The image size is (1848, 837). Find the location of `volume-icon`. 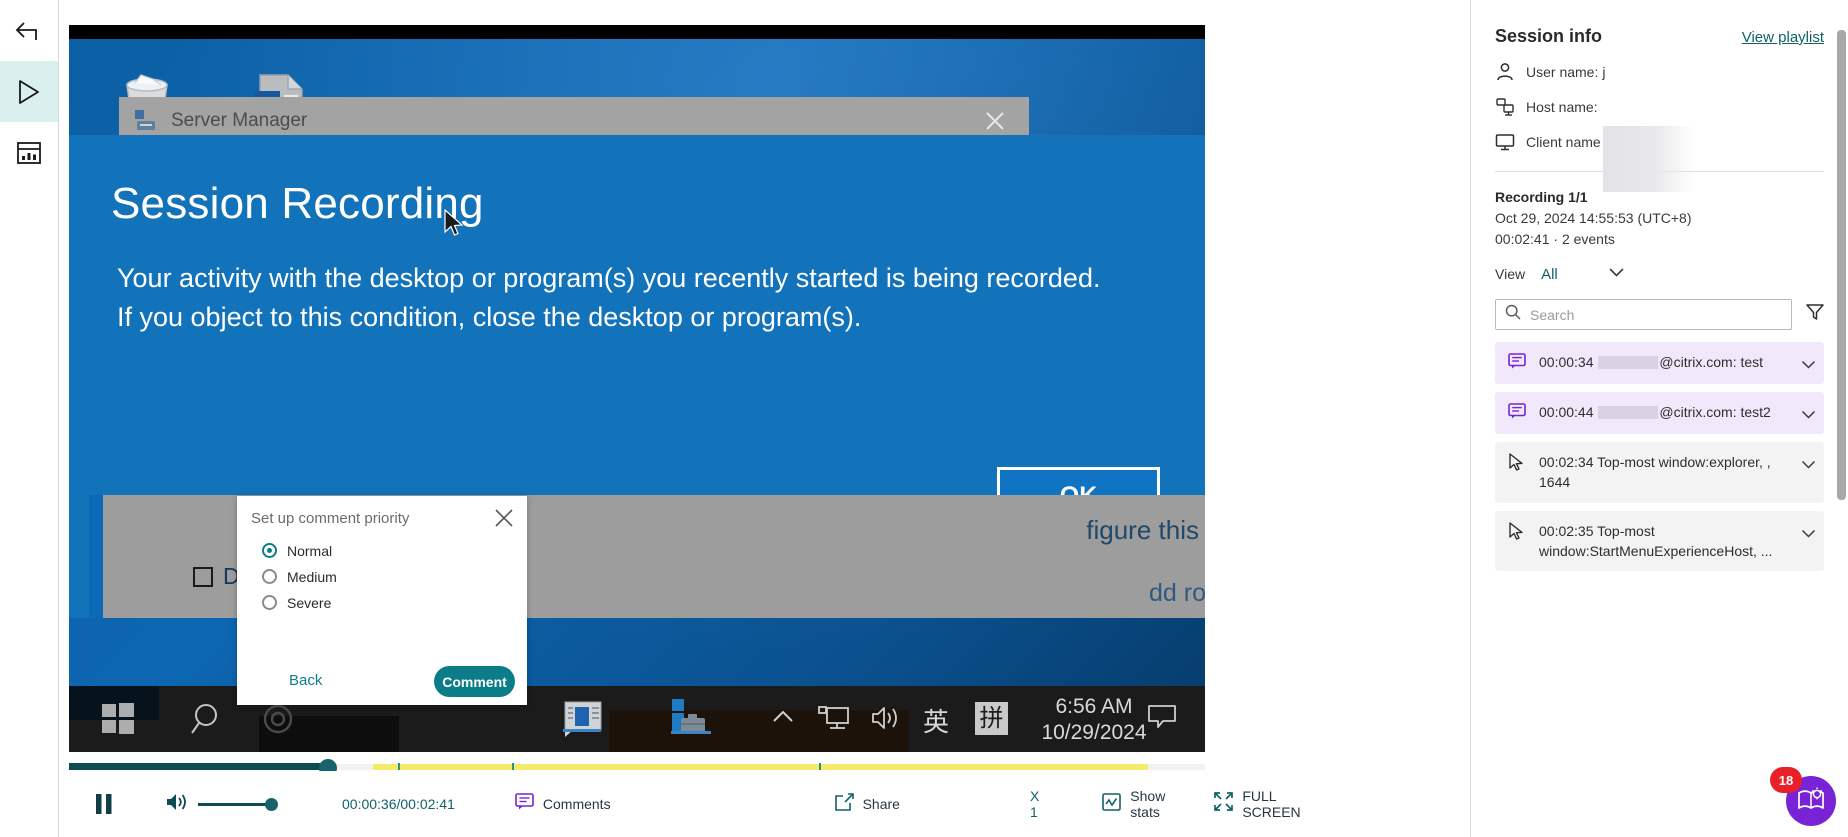

volume-icon is located at coordinates (177, 804).